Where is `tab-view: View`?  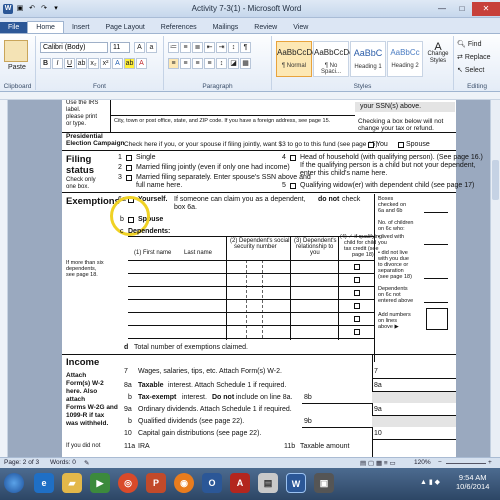
tab-view: View is located at coordinates (300, 27).